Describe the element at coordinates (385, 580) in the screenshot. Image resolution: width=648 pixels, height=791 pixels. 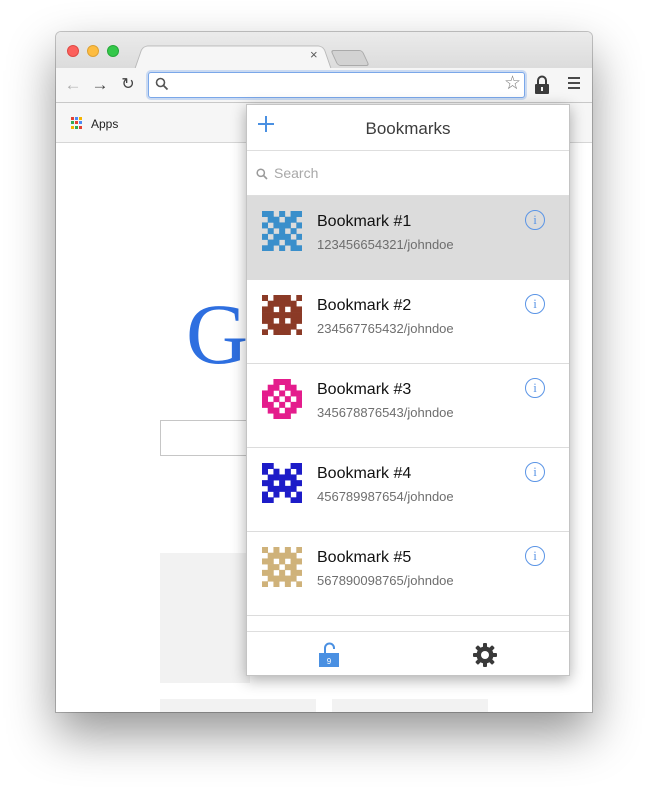
I see `bookmark-account: 567890098765/johndoe` at that location.